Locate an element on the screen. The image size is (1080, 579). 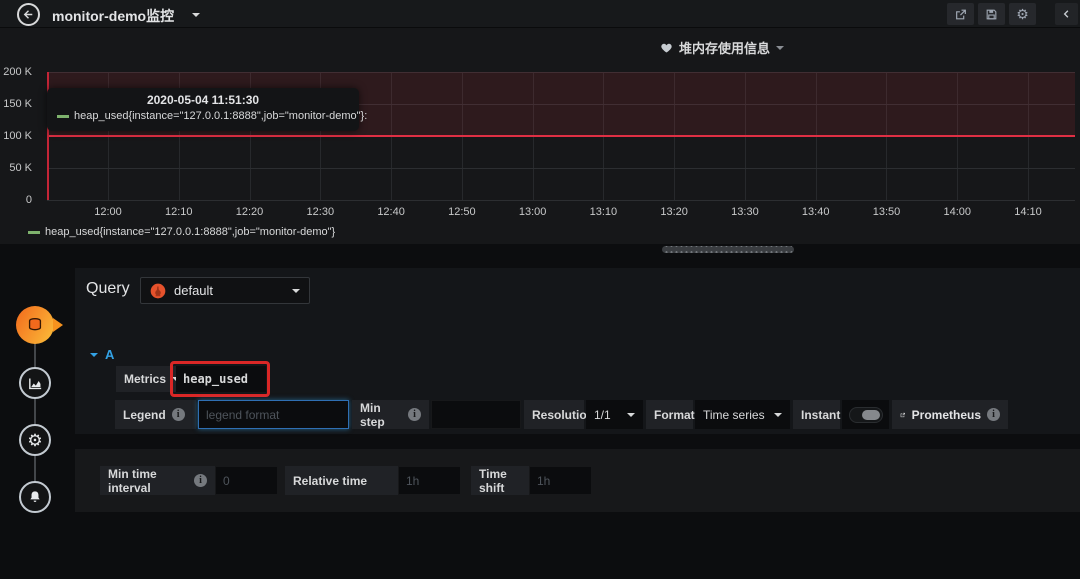
dashboard-title-caret-icon is located at coordinates (196, 15).